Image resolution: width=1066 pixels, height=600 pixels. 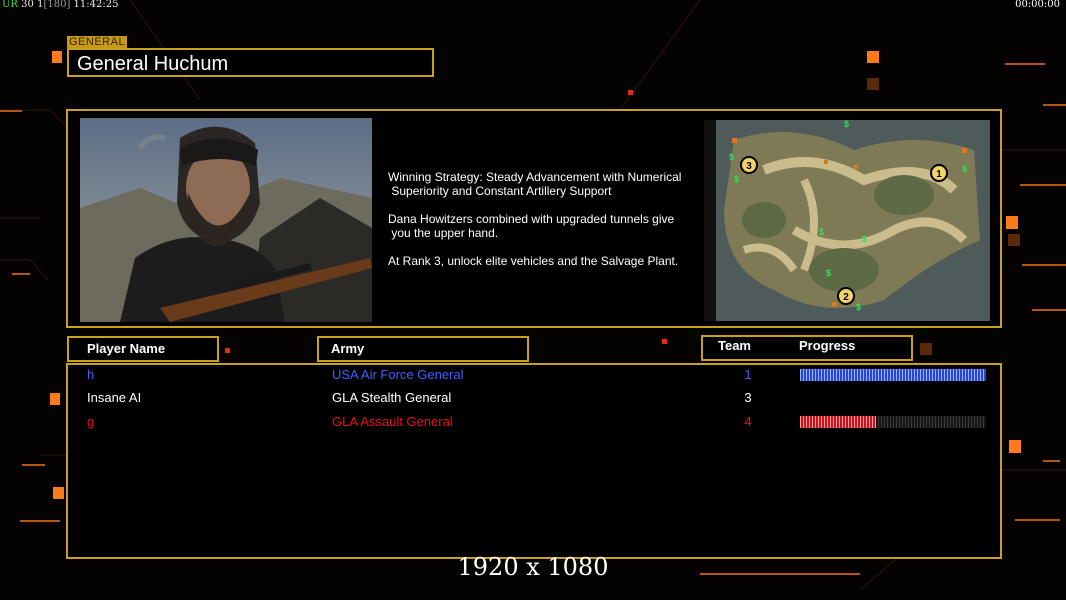 What do you see at coordinates (534, 398) in the screenshot?
I see `player-row: Insane AI GLA Stealth General 3` at bounding box center [534, 398].